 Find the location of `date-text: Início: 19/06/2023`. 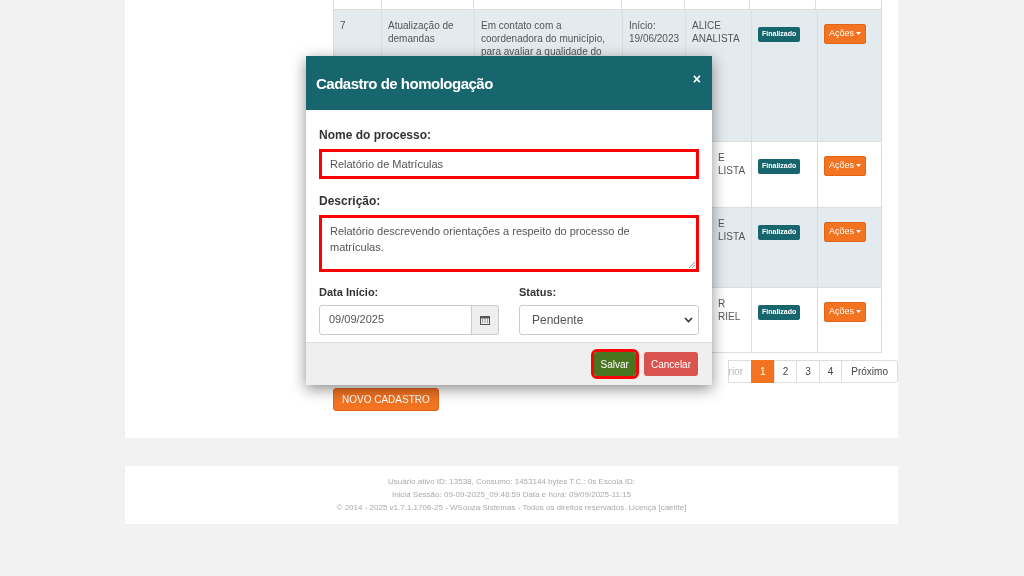

date-text: Início: 19/06/2023 is located at coordinates (654, 32).